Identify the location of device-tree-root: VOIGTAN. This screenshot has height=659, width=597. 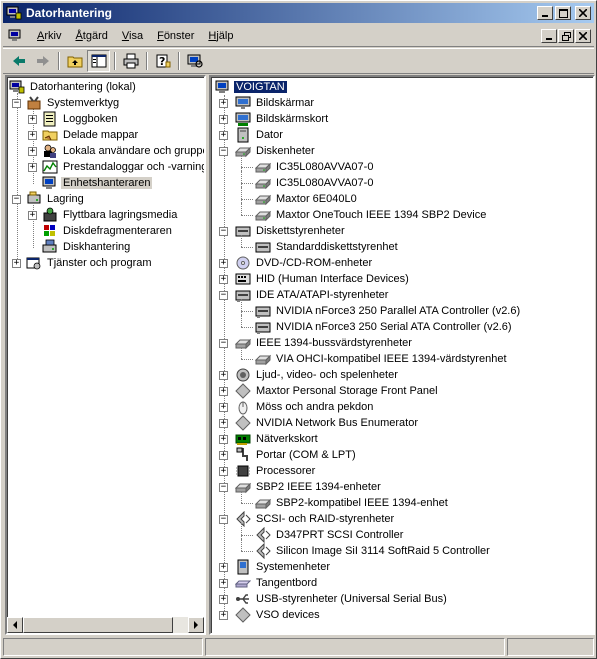
(251, 87).